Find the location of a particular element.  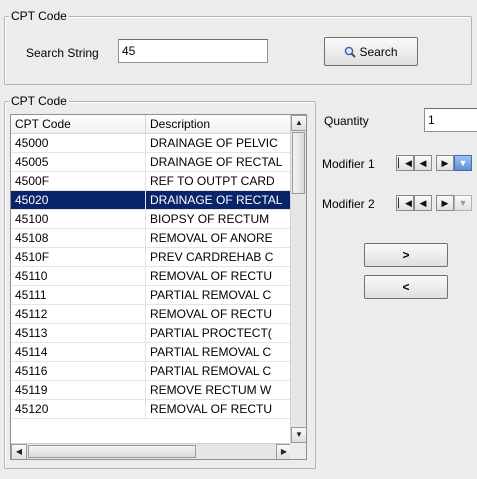

add-code-button: > is located at coordinates (406, 255).